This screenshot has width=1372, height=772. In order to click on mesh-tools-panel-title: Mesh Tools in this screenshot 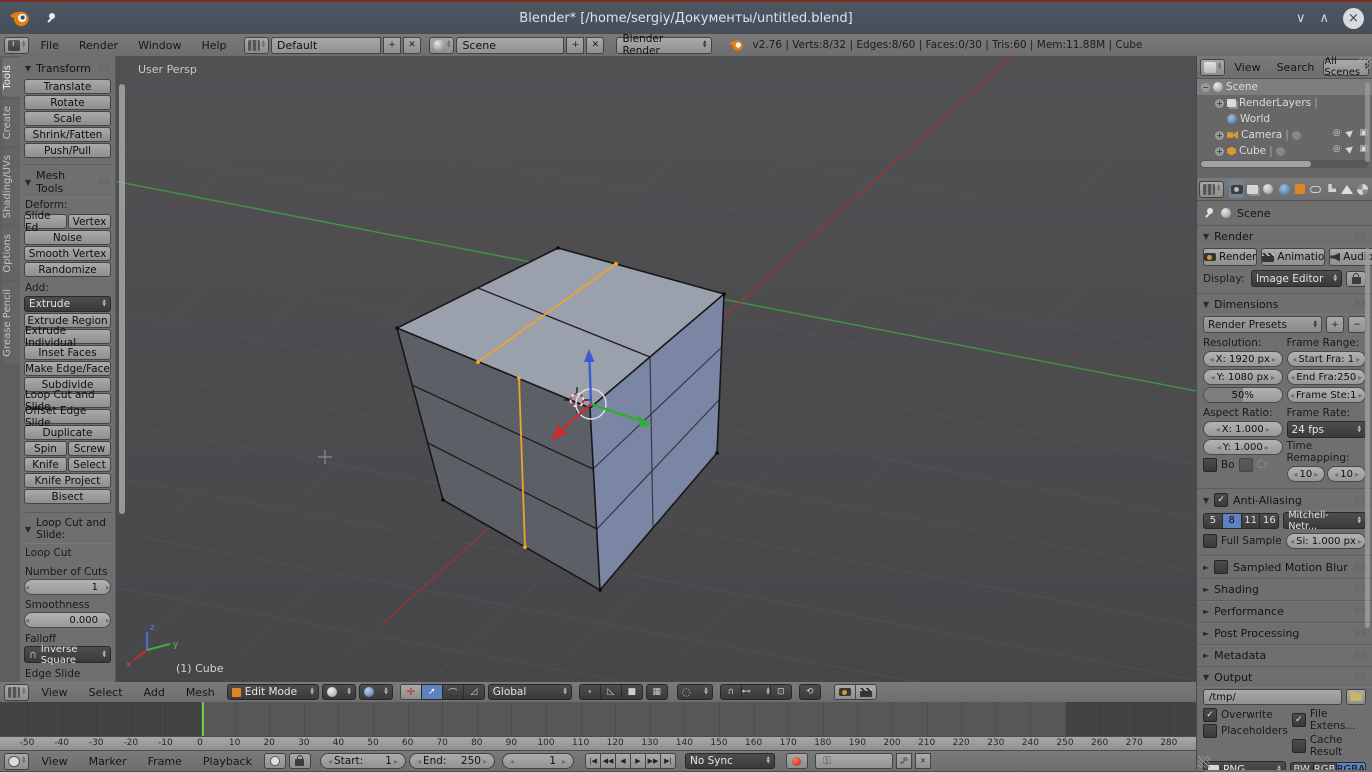, I will do `click(64, 182)`.